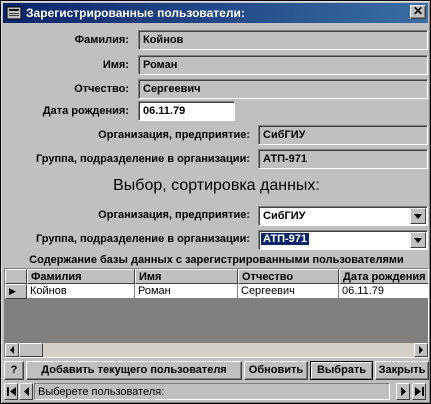  What do you see at coordinates (283, 40) in the screenshot?
I see `surname-field: Койнов` at bounding box center [283, 40].